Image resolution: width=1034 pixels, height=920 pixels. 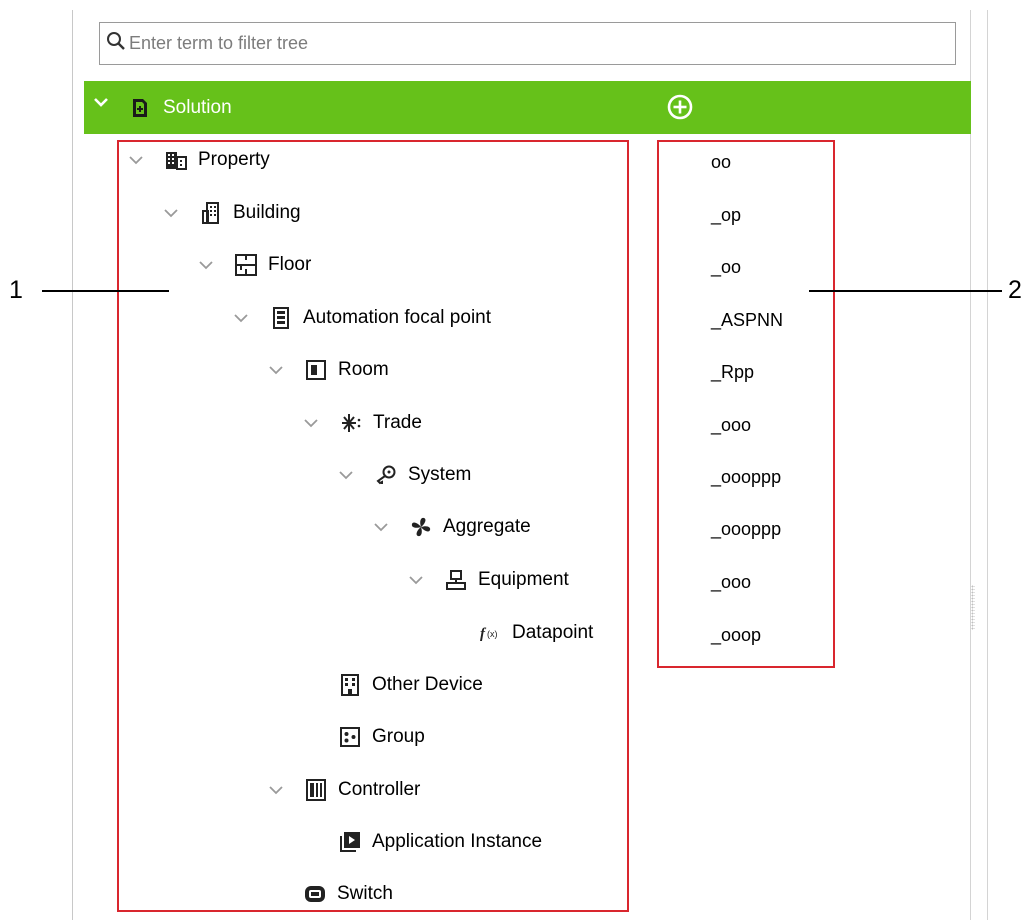 I want to click on solution-icon, so click(x=140, y=110).